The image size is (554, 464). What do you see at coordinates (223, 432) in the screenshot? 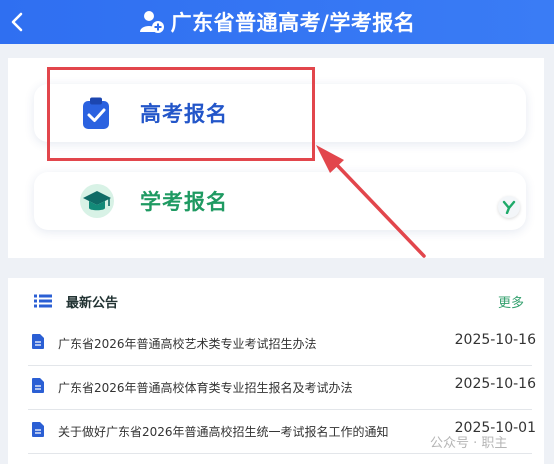
I see `notice-title: 关于做好广东省2026年普通高校招生统一考试报名工作的通知` at bounding box center [223, 432].